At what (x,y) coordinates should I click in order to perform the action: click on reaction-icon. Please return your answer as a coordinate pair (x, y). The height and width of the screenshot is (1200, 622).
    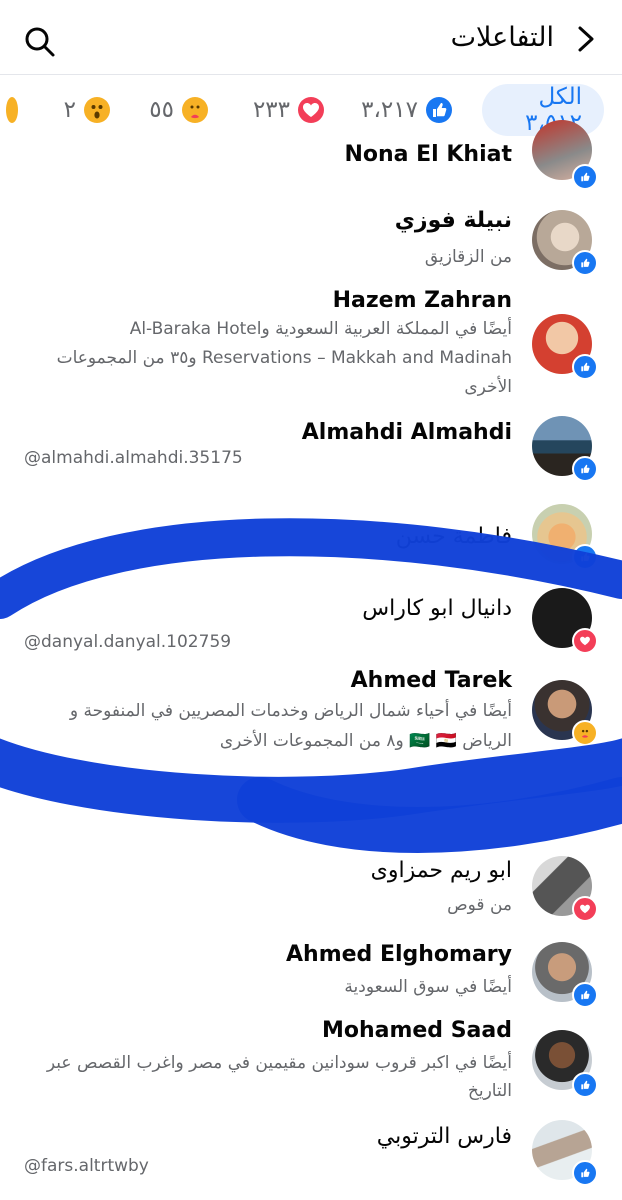
    Looking at the image, I should click on (12, 110).